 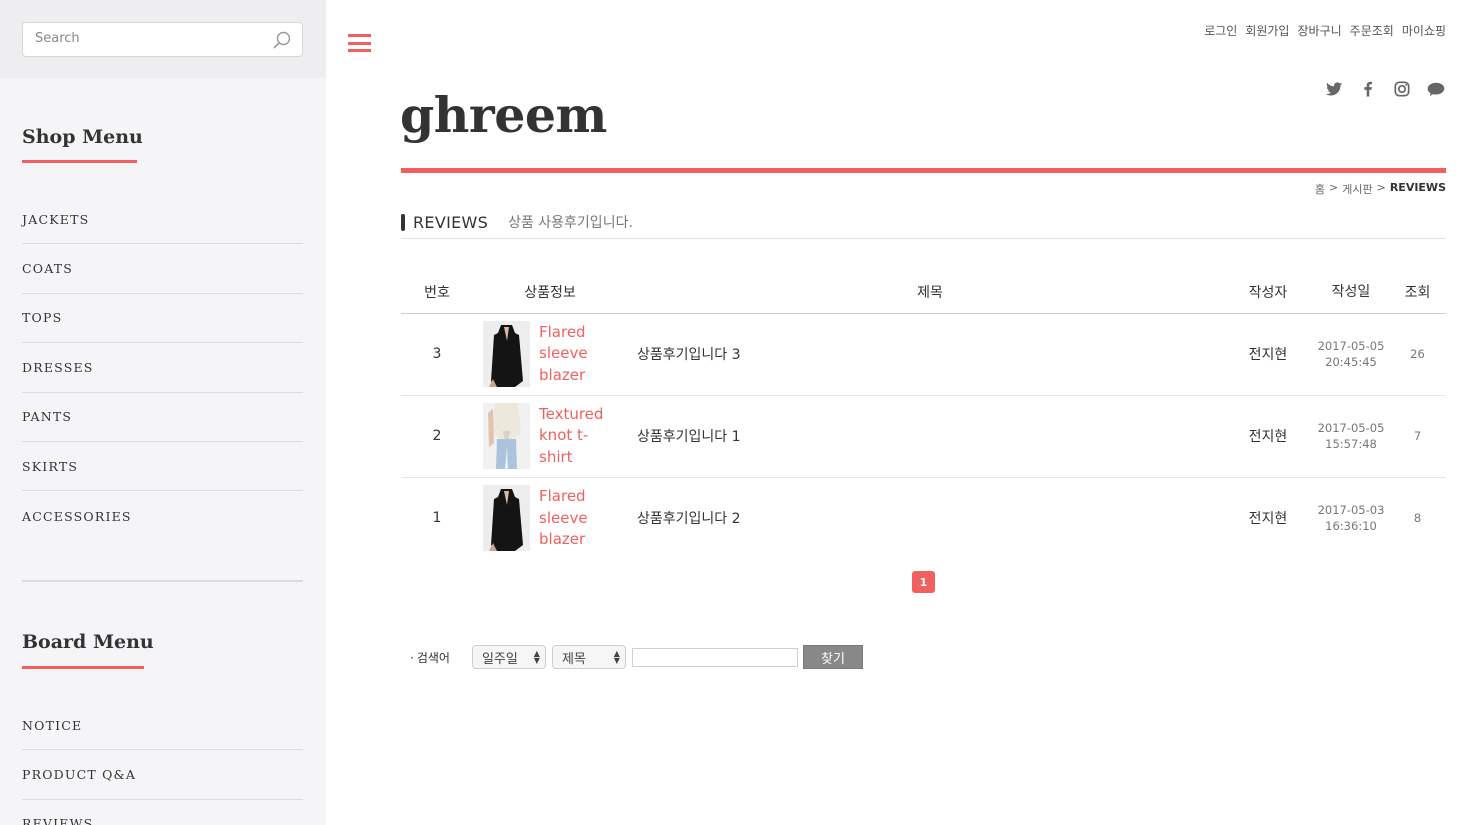 I want to click on pagination-page-1: 1, so click(x=923, y=582).